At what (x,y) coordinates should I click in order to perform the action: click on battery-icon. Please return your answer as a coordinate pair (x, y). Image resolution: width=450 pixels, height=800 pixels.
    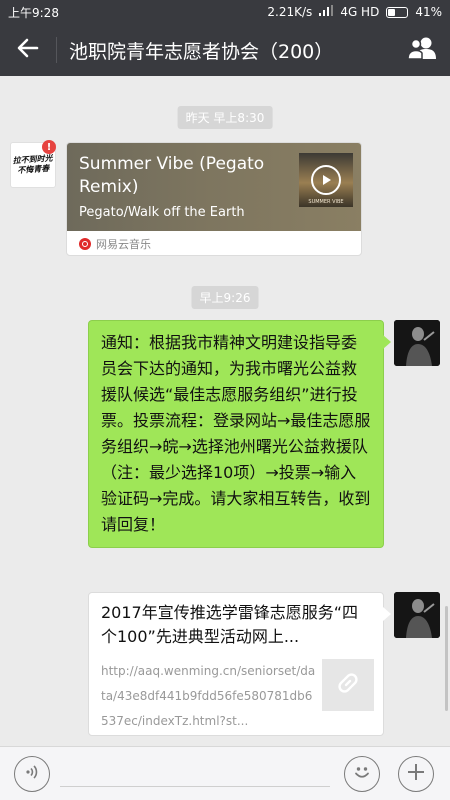
    Looking at the image, I should click on (397, 12).